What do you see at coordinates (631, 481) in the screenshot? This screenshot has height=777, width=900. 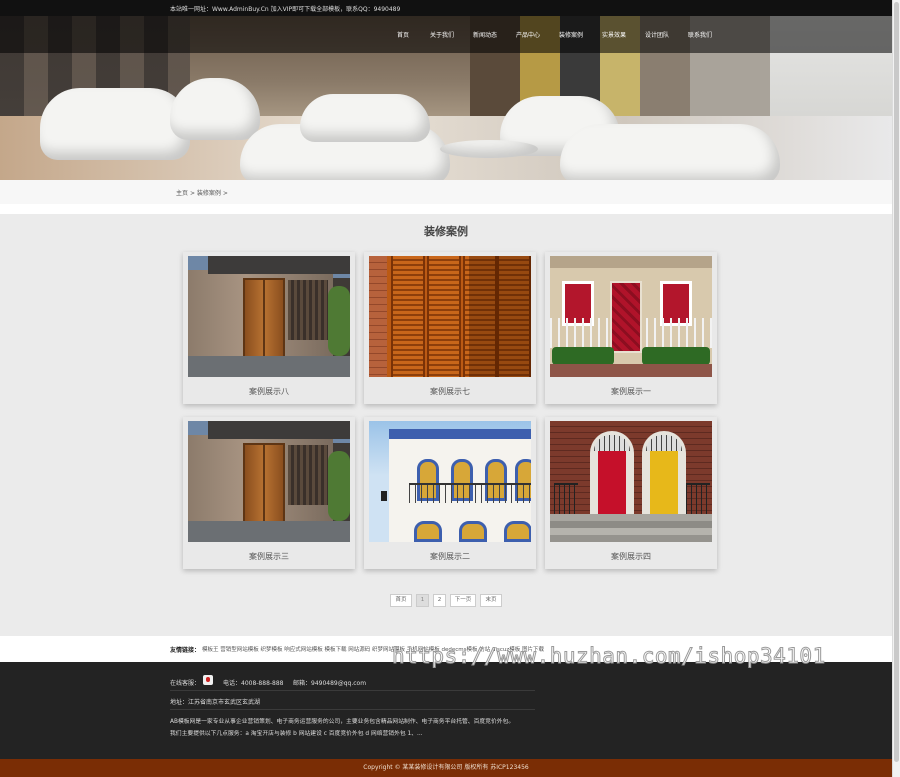 I see `case-image-red-yellow-doors` at bounding box center [631, 481].